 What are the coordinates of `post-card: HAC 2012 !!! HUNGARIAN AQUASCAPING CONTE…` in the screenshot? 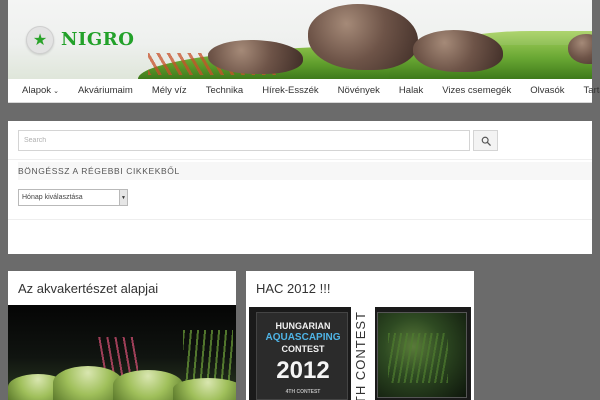 It's located at (360, 335).